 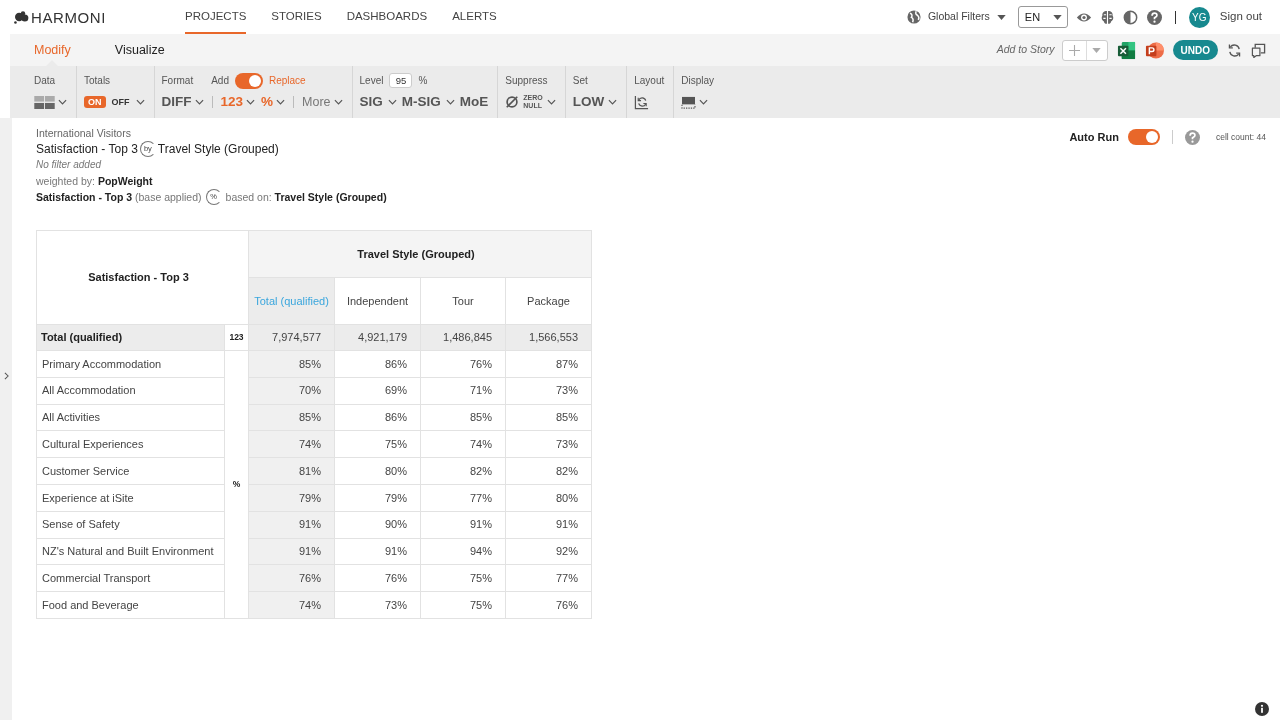 What do you see at coordinates (649, 81) in the screenshot?
I see `group-label: Layout` at bounding box center [649, 81].